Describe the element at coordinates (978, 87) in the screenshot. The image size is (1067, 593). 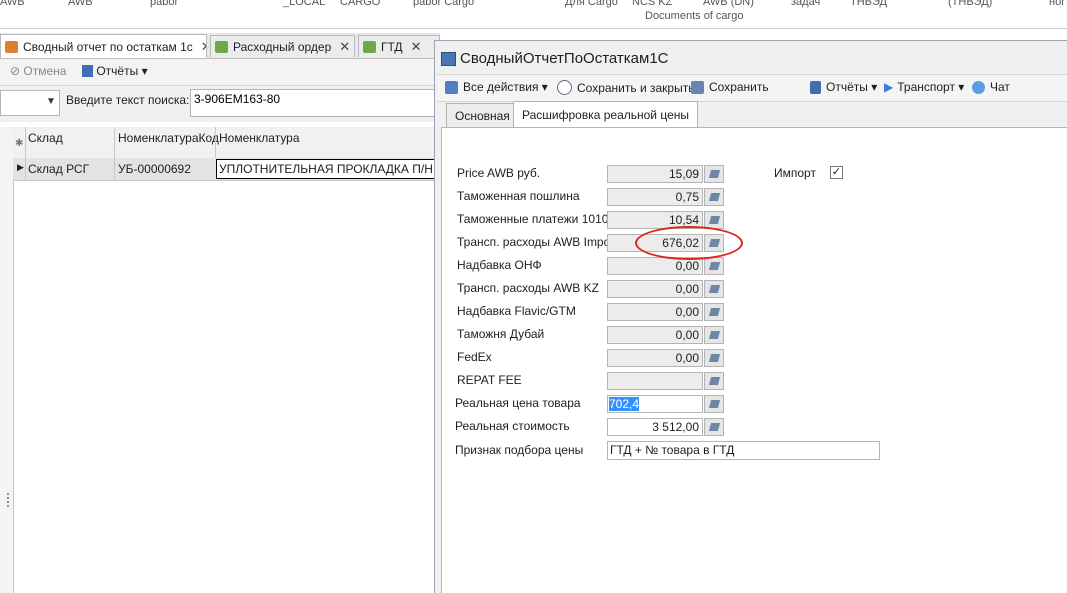
I see `chat-icon` at that location.